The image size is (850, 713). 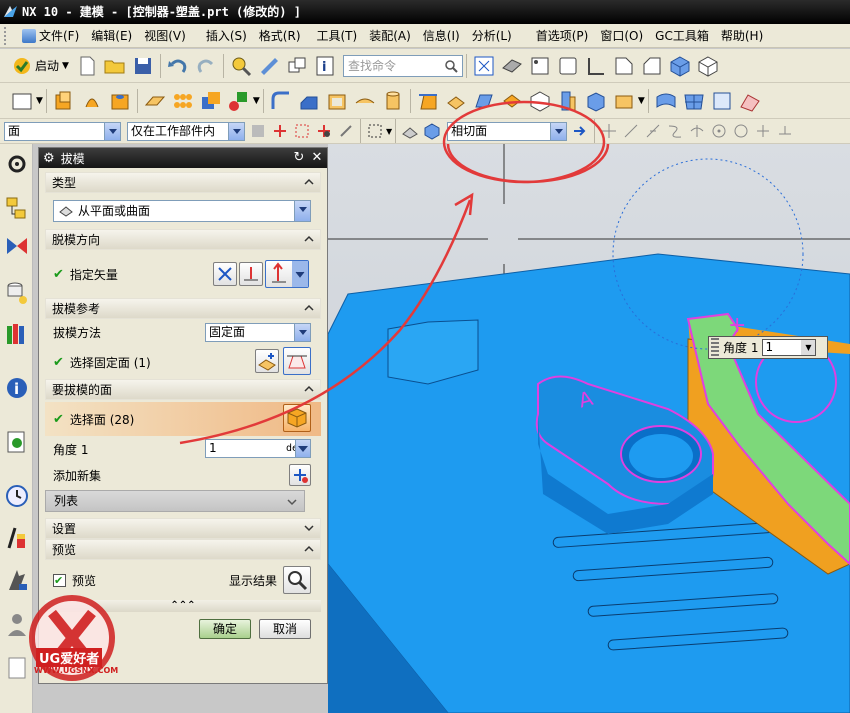 What do you see at coordinates (17, 164) in the screenshot?
I see `settings-gear-icon` at bounding box center [17, 164].